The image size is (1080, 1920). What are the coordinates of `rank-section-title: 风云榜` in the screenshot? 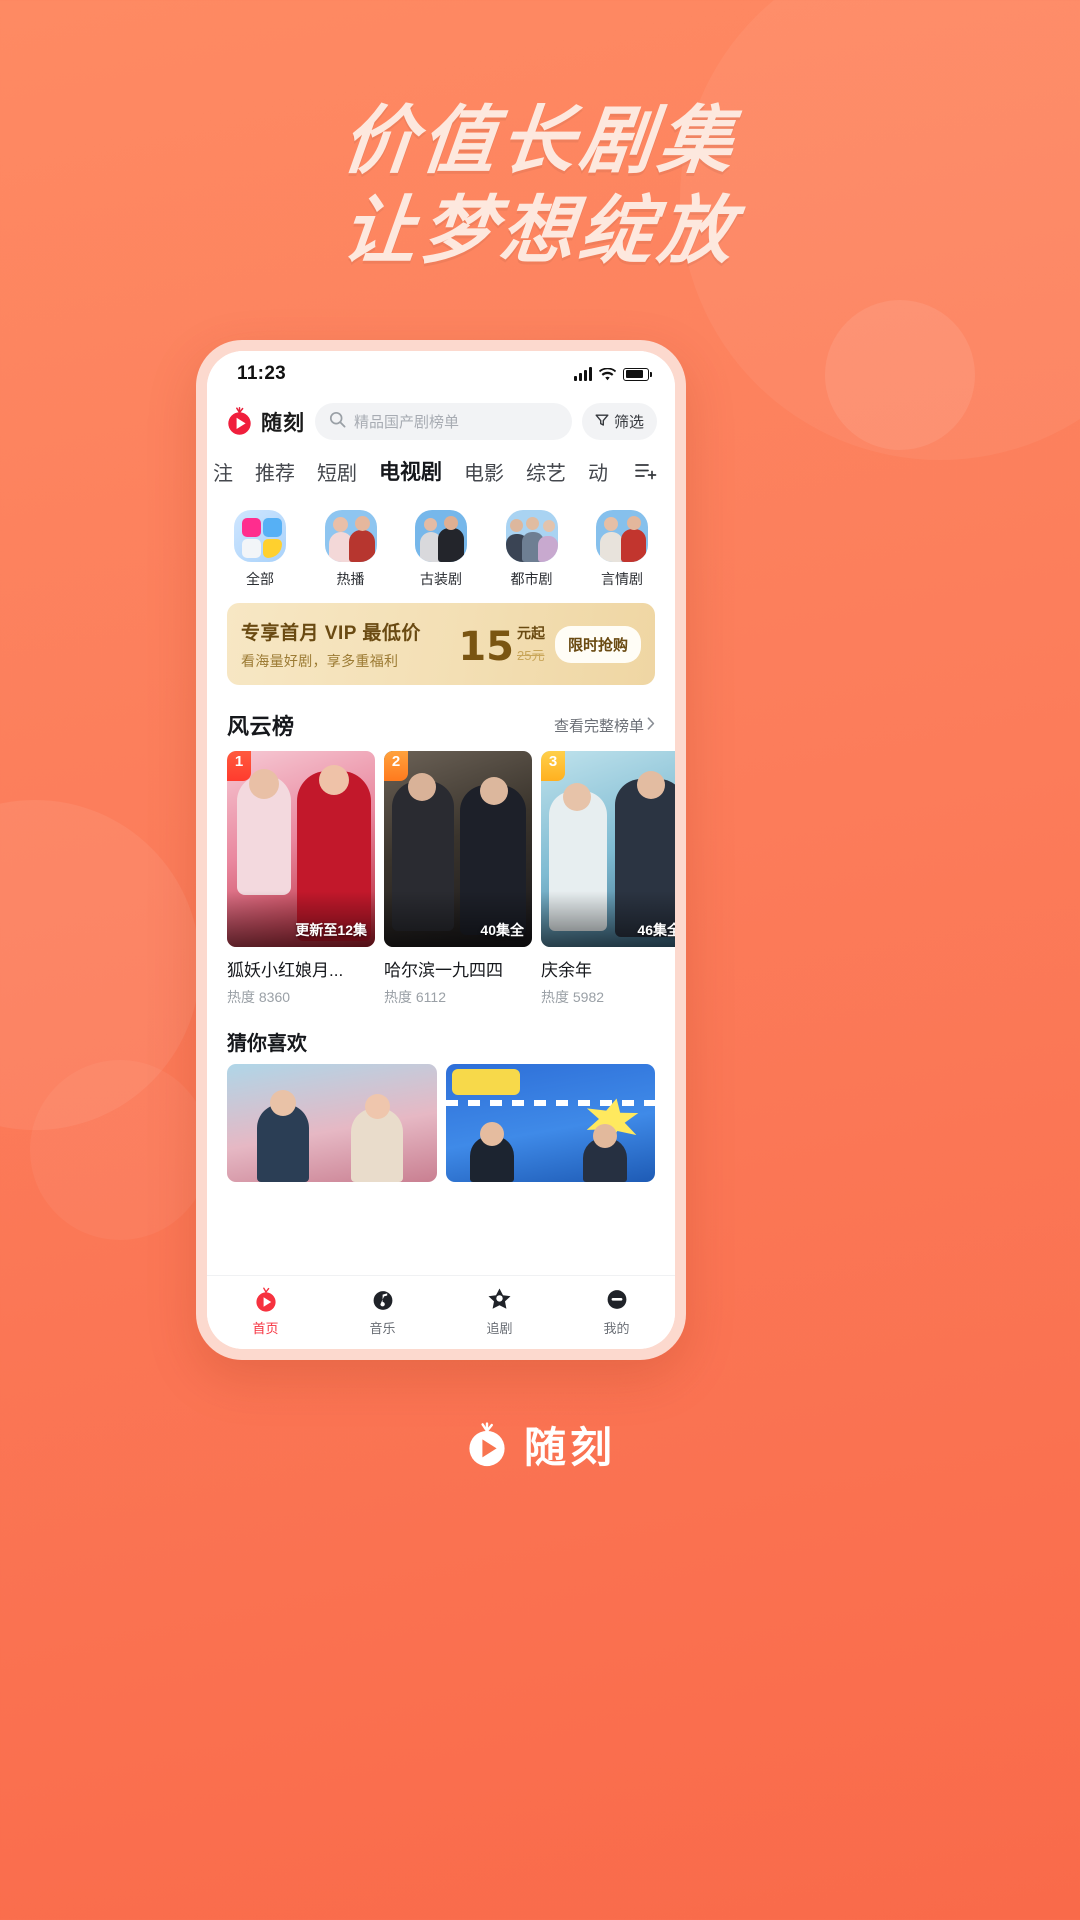 It's located at (261, 726).